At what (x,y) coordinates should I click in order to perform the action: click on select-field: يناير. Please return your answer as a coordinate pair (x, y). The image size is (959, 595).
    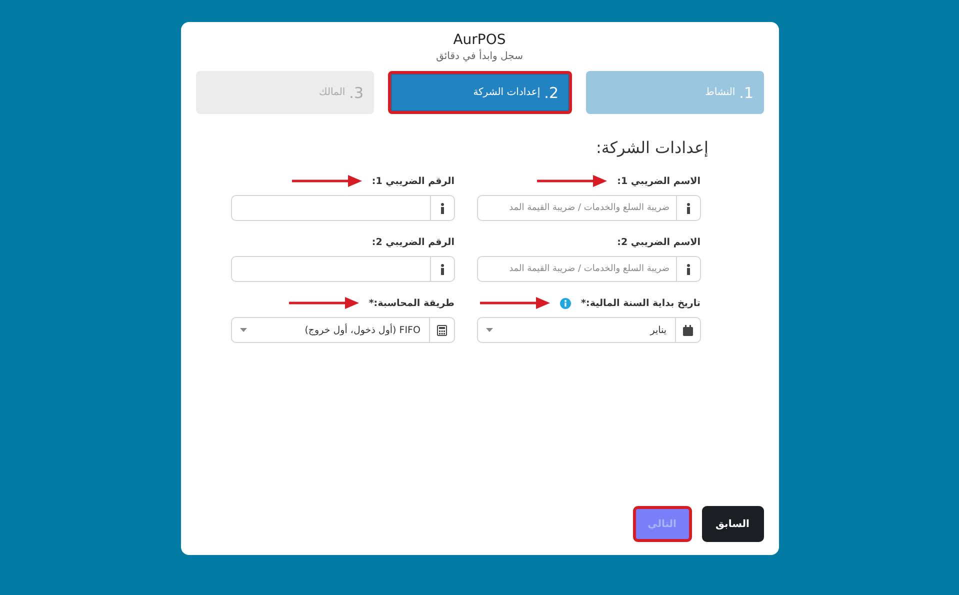
    Looking at the image, I should click on (588, 330).